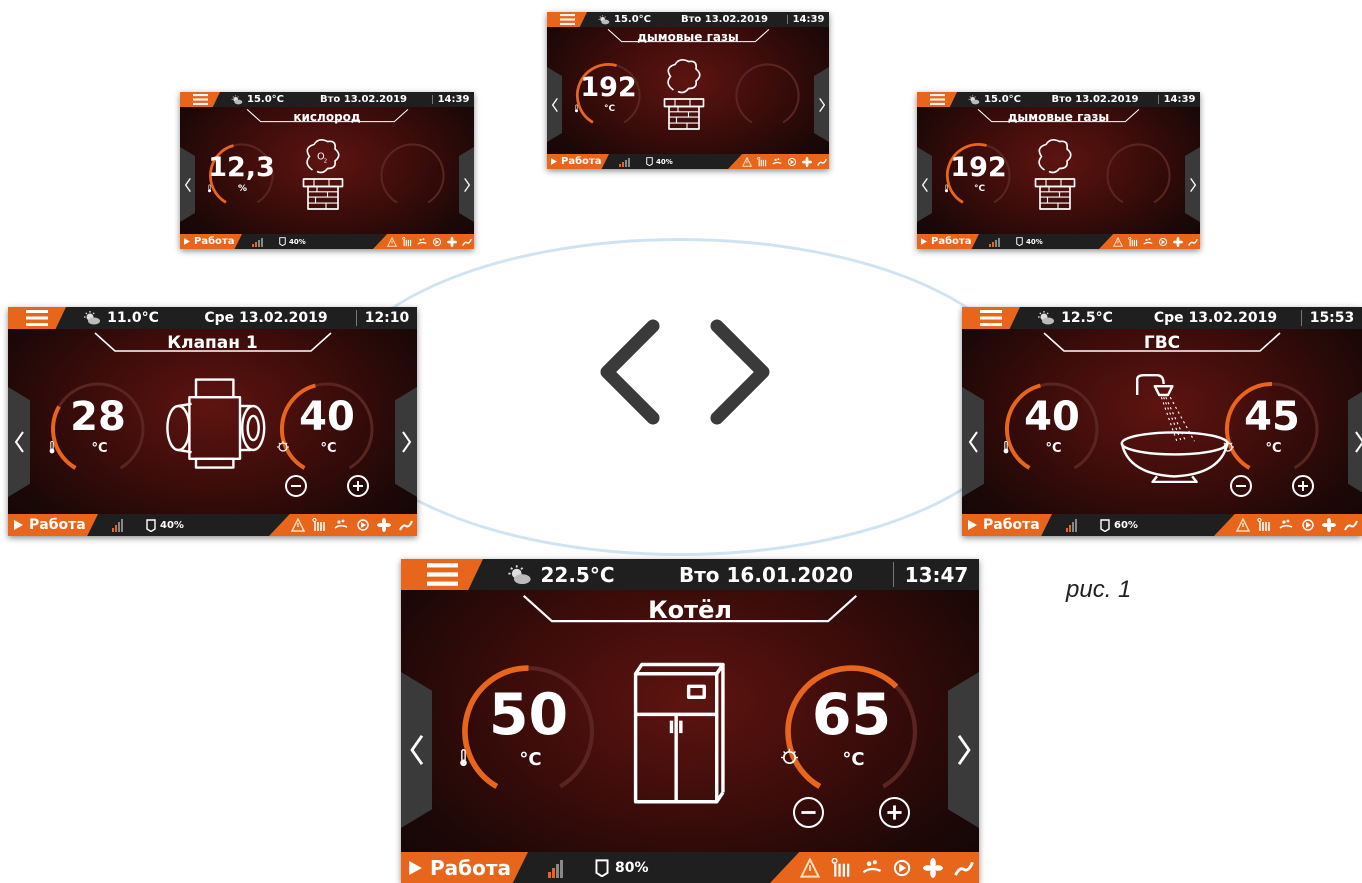  I want to click on current-value: 192, so click(608, 87).